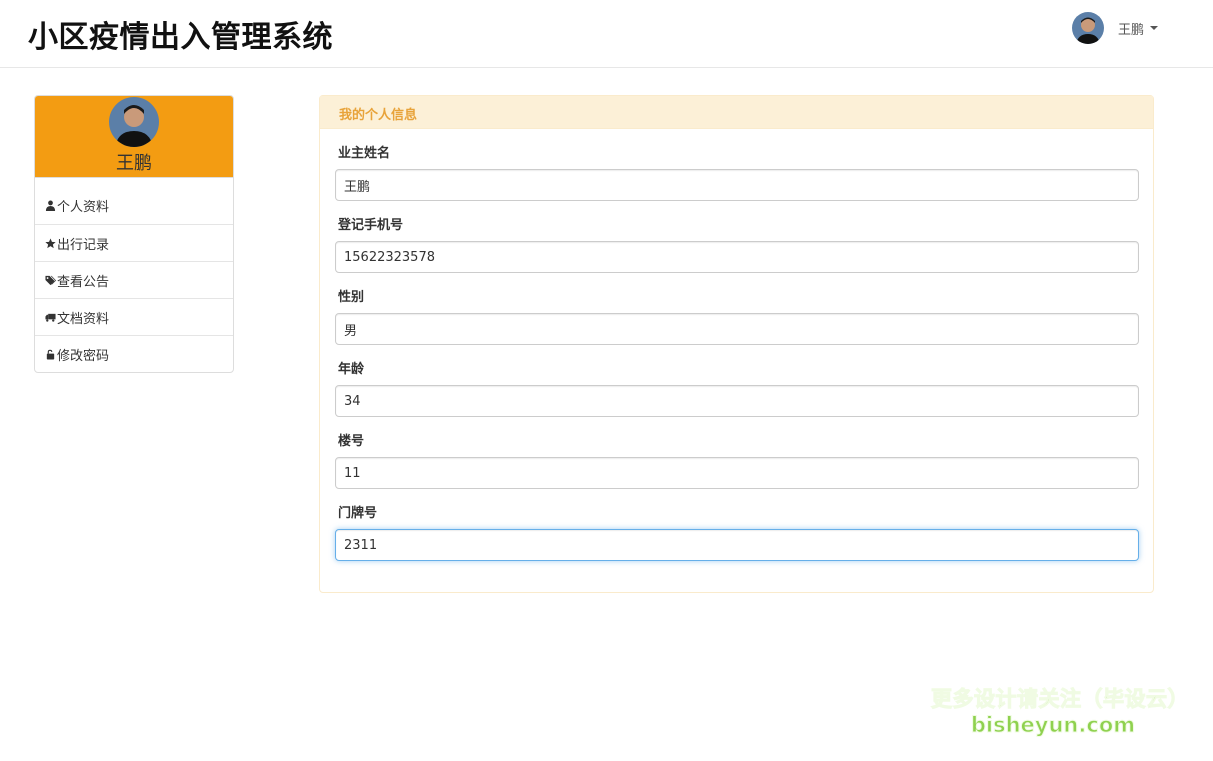 The height and width of the screenshot is (761, 1213). What do you see at coordinates (737, 329) in the screenshot?
I see `gender-input` at bounding box center [737, 329].